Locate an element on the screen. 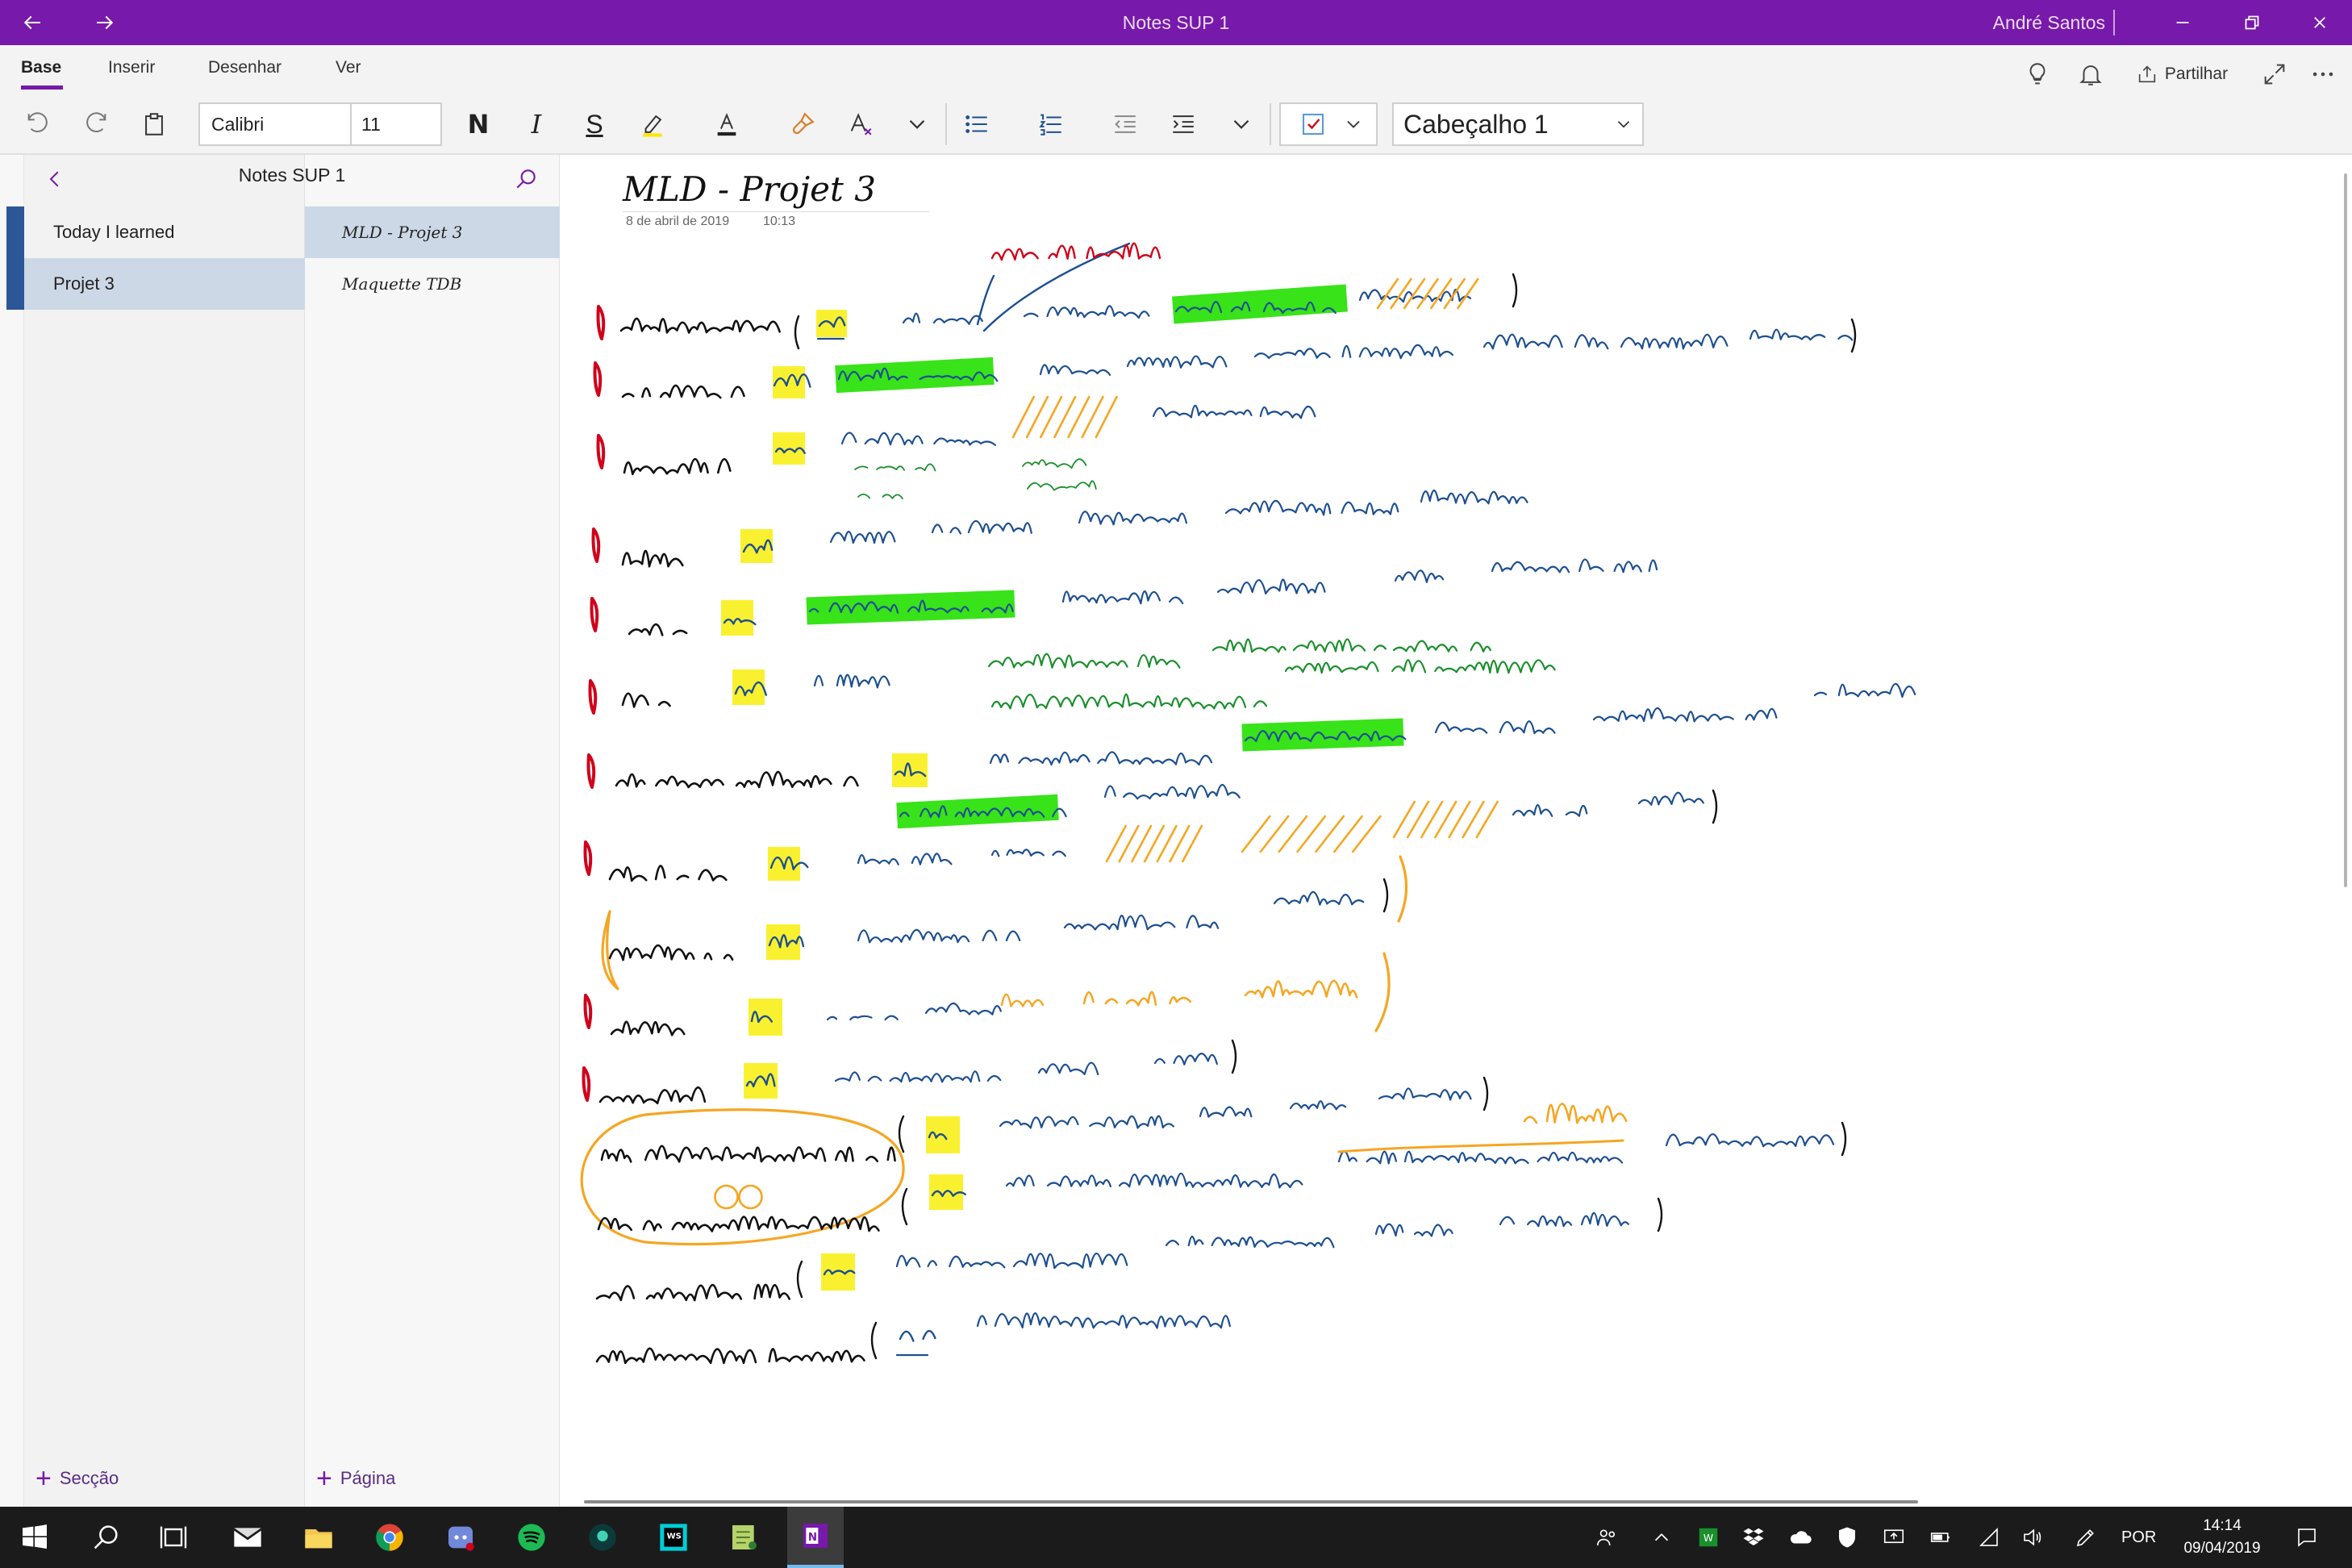 This screenshot has width=2352, height=1568. notebook-title: Notes SUP 1 is located at coordinates (292, 175).